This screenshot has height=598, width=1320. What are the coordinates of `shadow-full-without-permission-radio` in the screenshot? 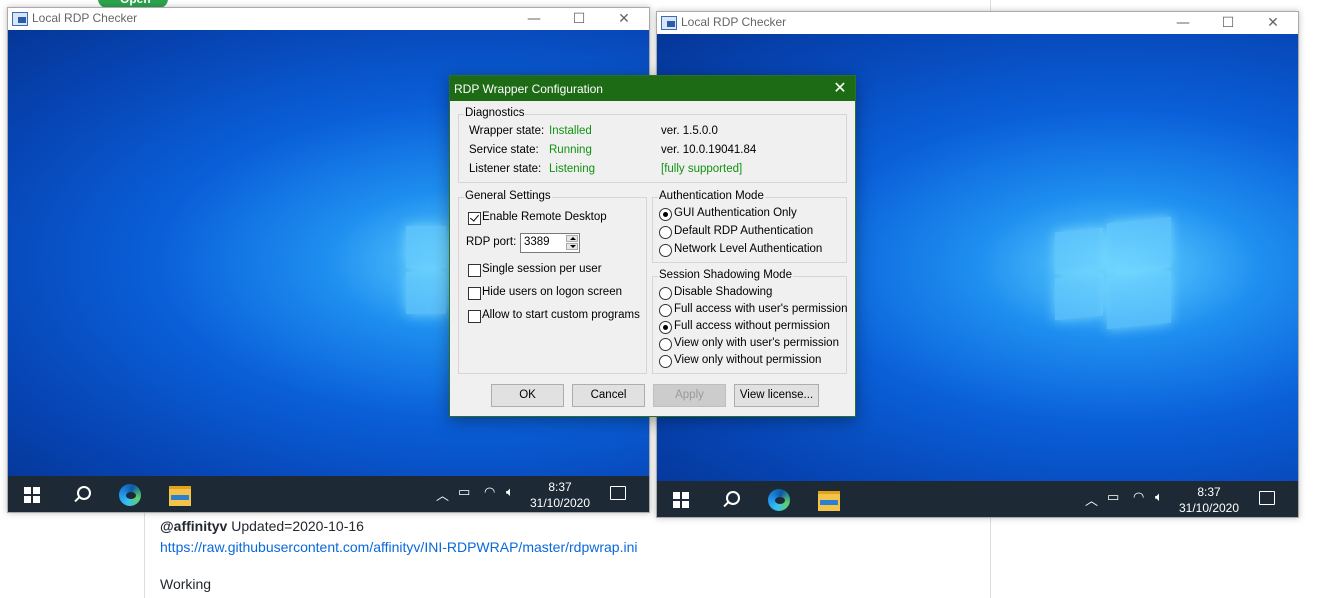 It's located at (665, 327).